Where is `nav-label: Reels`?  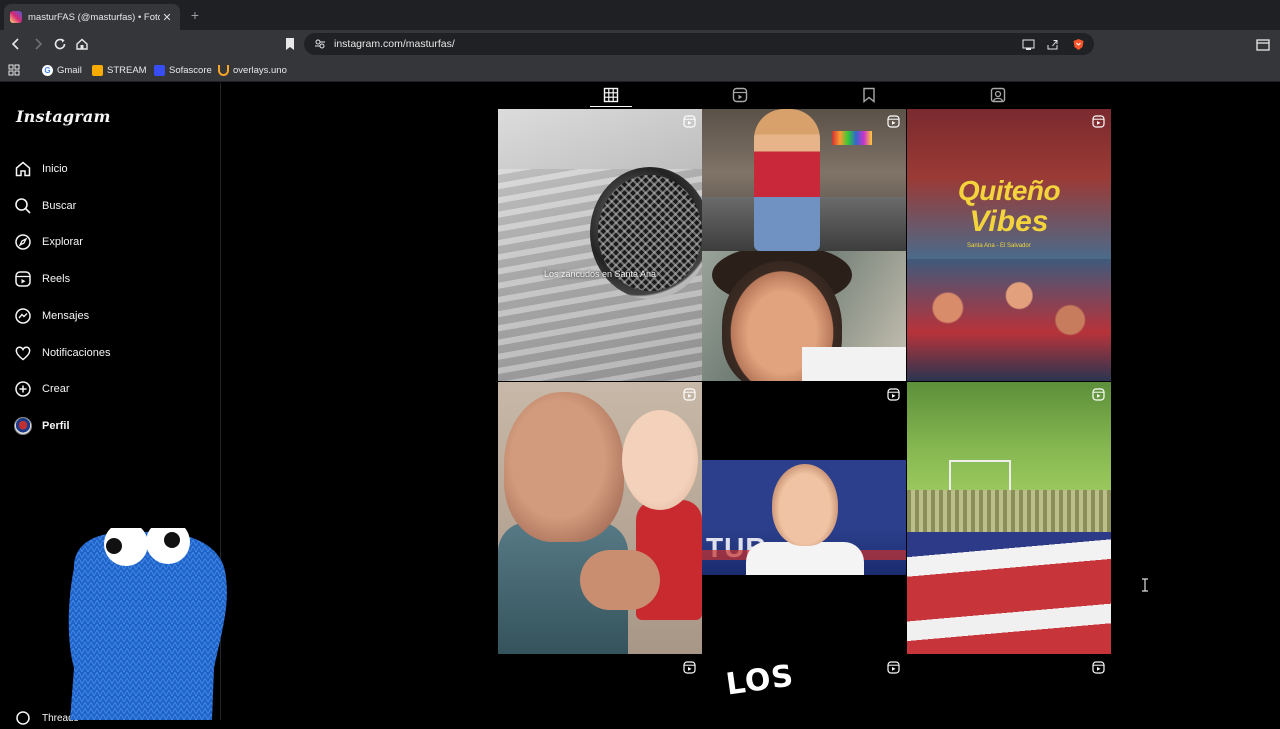 nav-label: Reels is located at coordinates (56, 279).